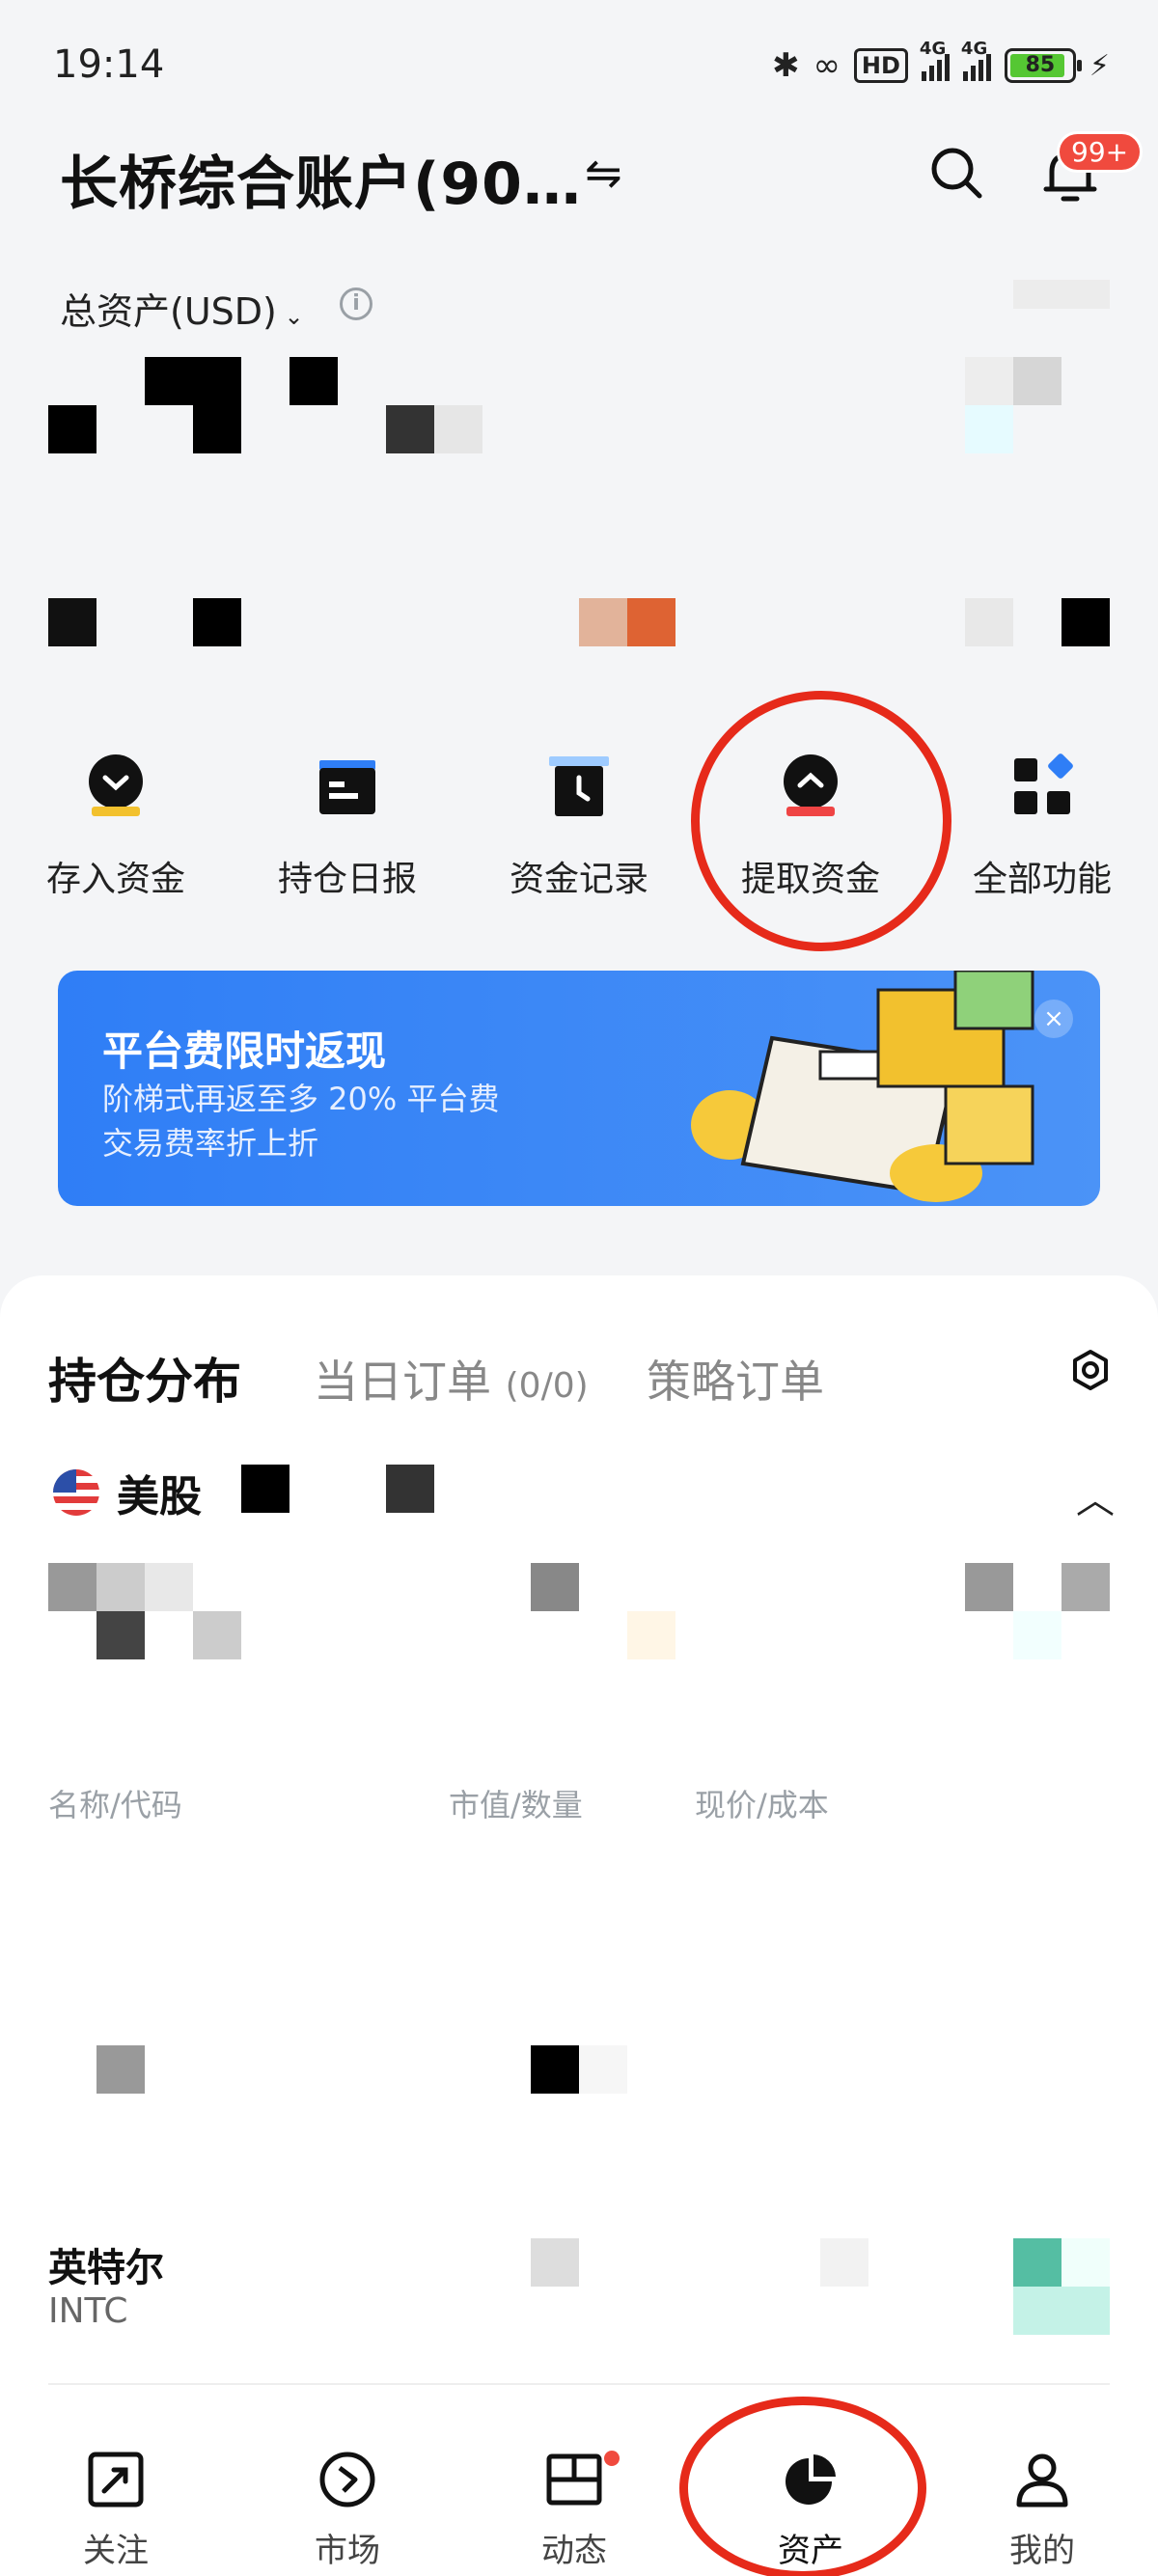 Image resolution: width=1158 pixels, height=2576 pixels. I want to click on settings-icon, so click(1090, 1370).